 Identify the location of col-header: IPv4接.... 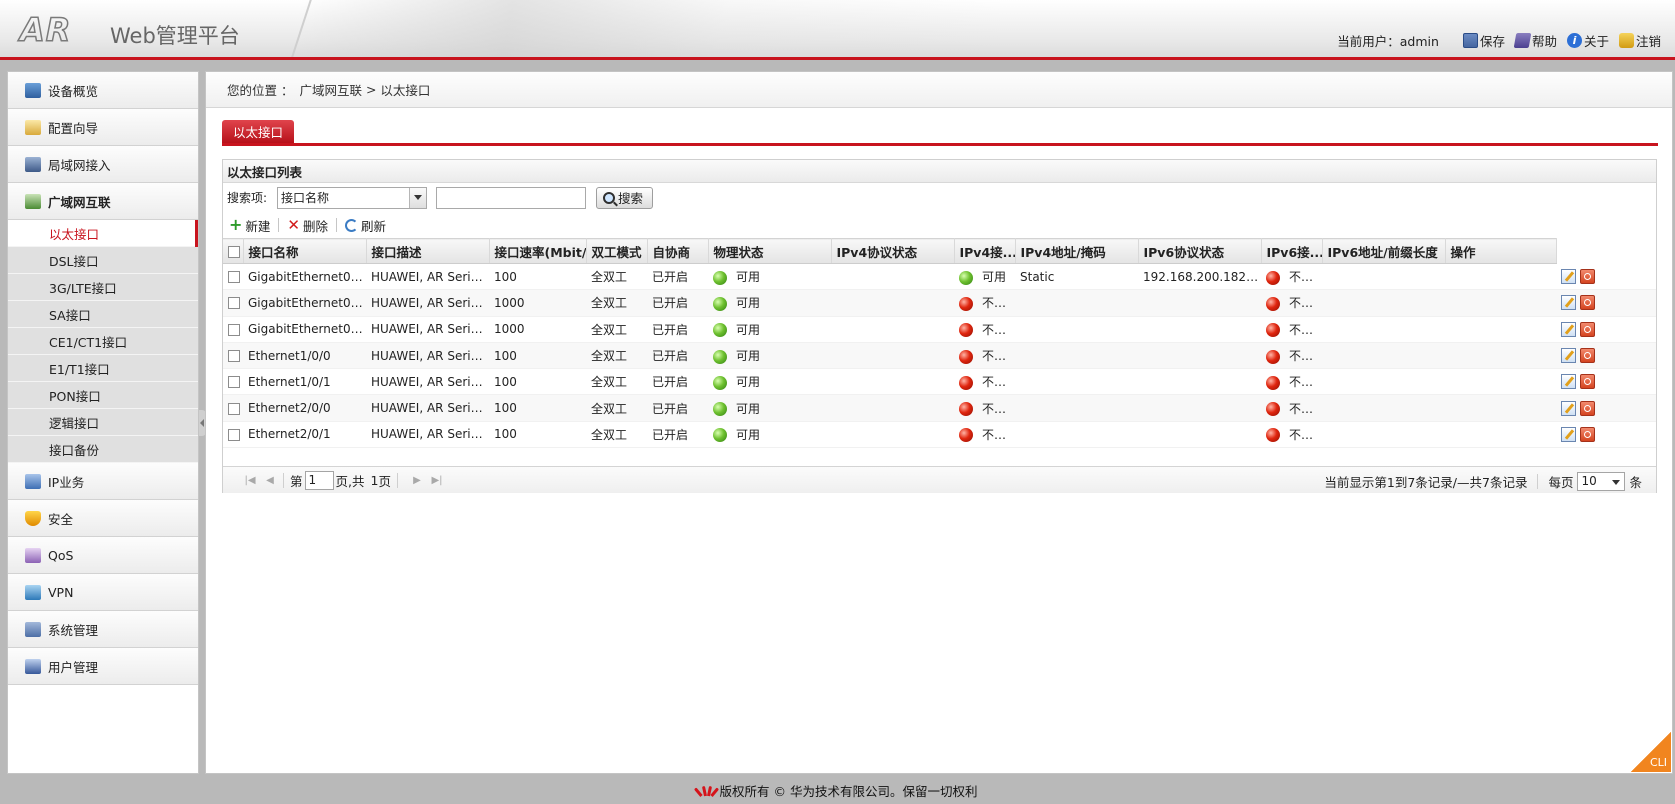
(985, 251).